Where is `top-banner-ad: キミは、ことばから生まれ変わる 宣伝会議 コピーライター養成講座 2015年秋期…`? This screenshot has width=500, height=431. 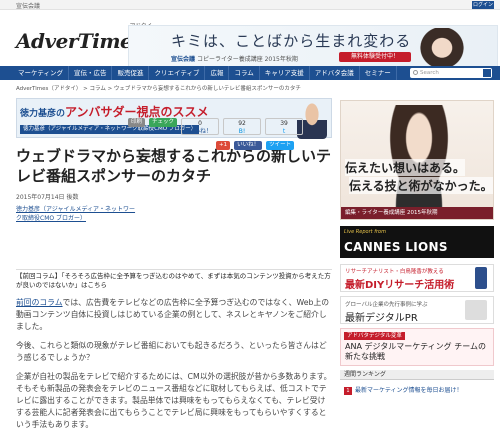
top-banner-ad: キミは、ことばから生まれ変わる 宣伝会議 コピーライター養成講座 2015年秋期… is located at coordinates (313, 47).